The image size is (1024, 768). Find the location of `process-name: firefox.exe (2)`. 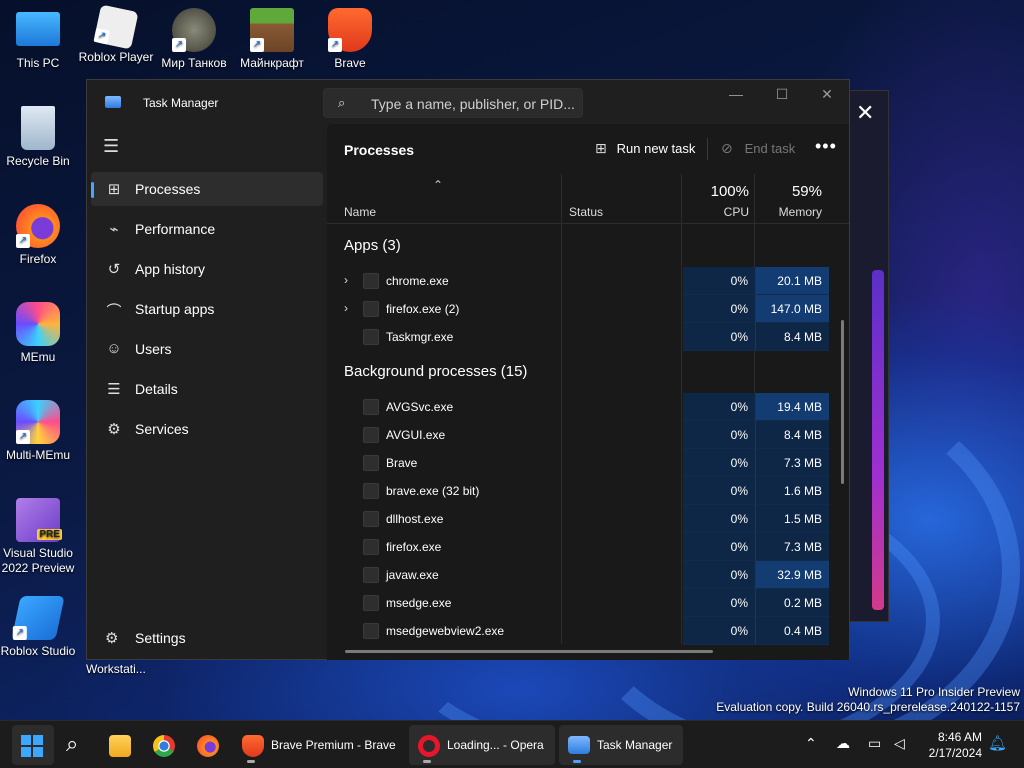

process-name: firefox.exe (2) is located at coordinates (423, 309).